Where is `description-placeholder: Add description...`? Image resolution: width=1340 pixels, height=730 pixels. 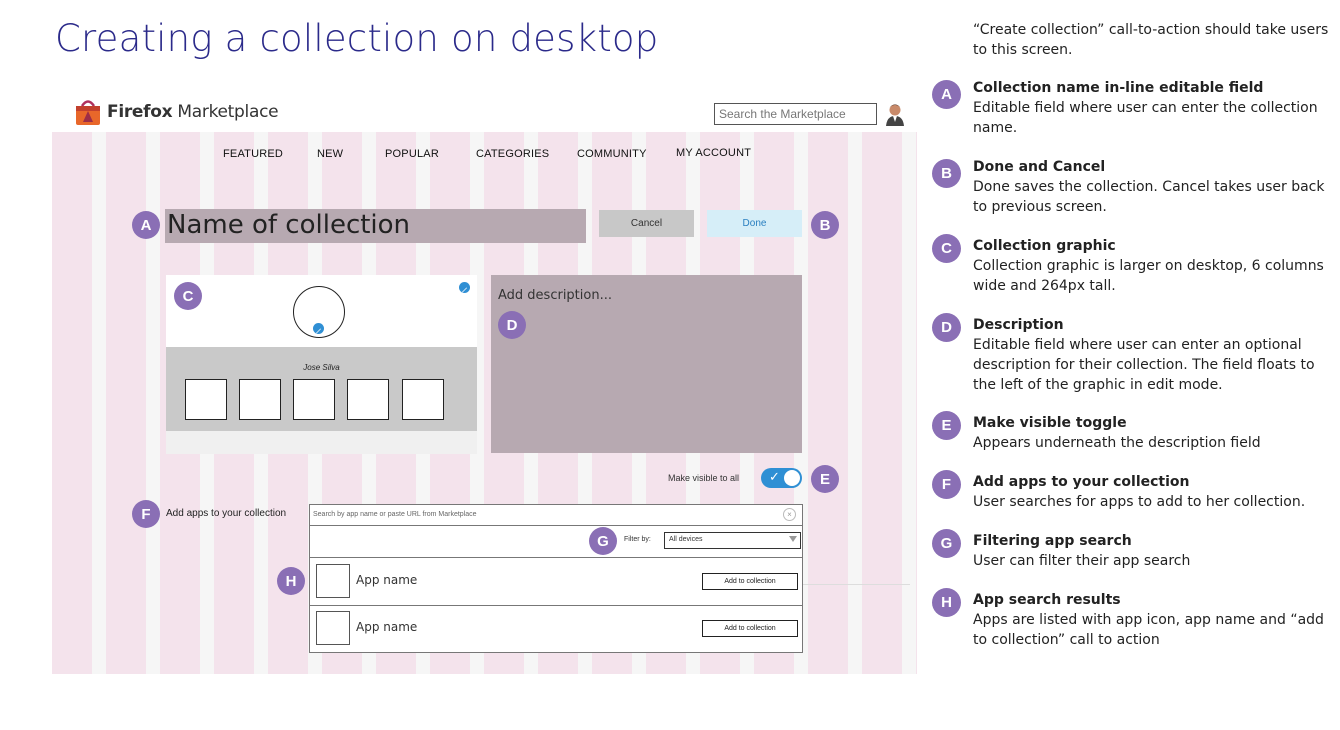
description-placeholder: Add description... is located at coordinates (555, 295).